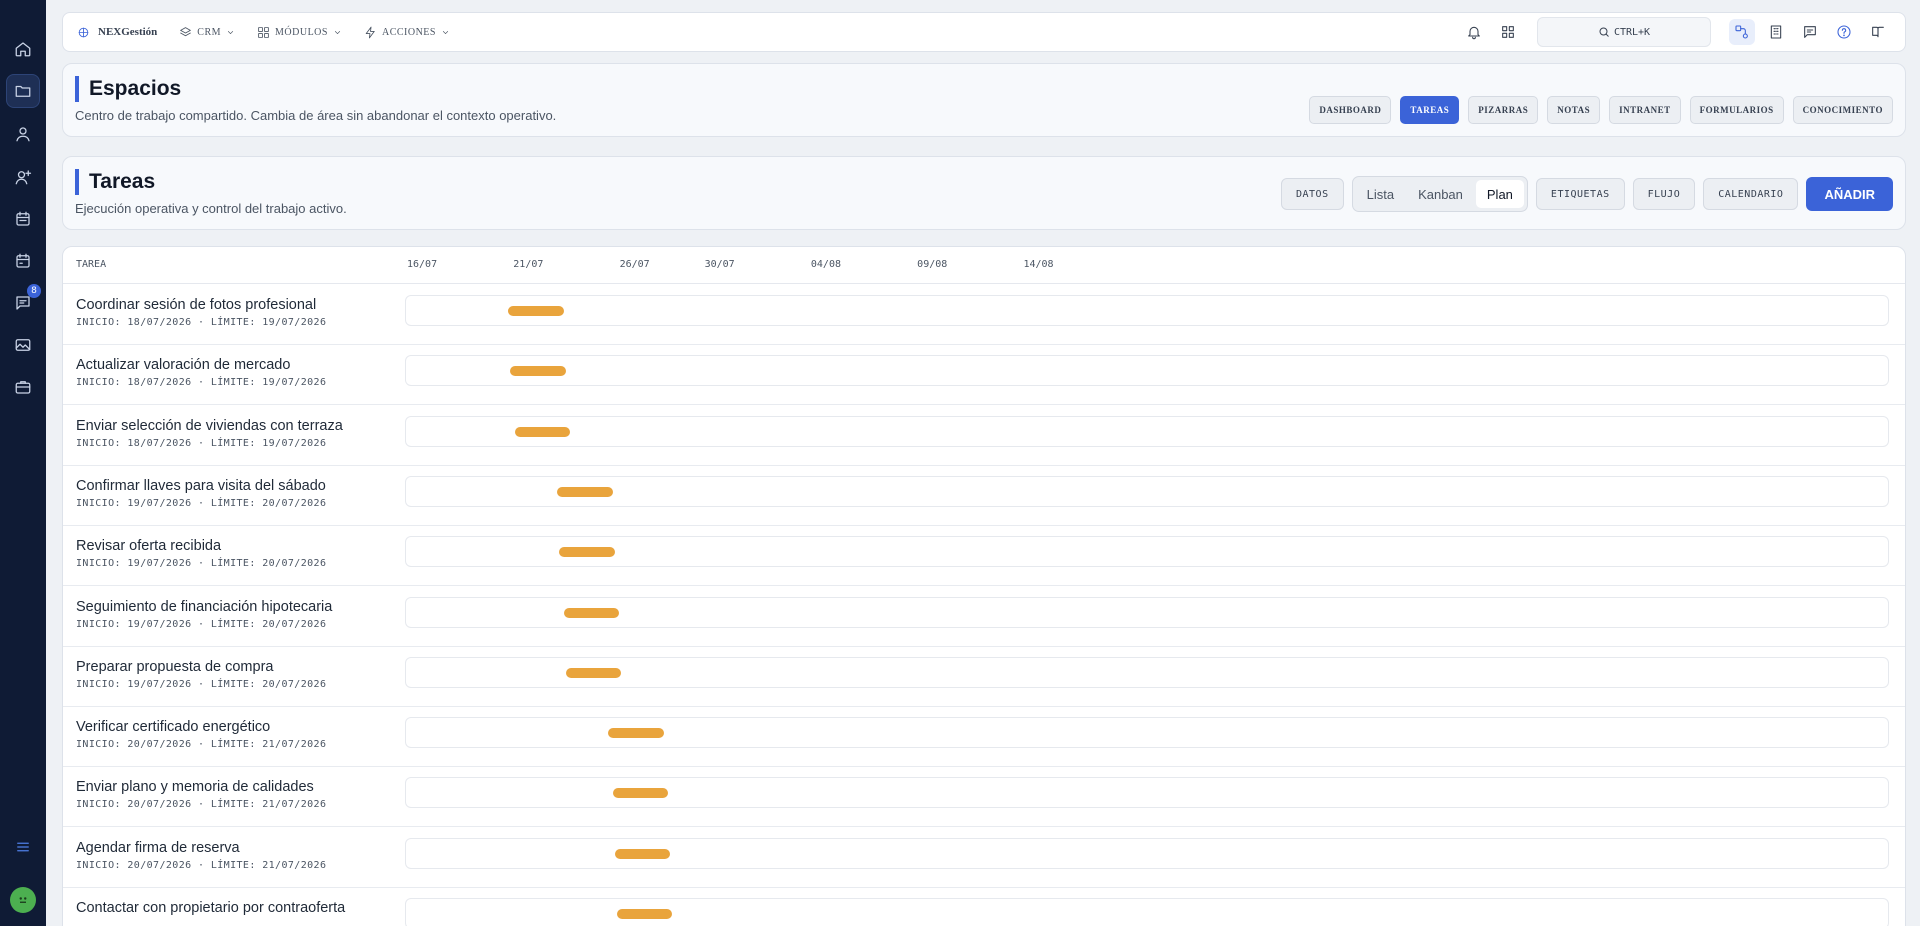 Image resolution: width=1920 pixels, height=926 pixels. I want to click on tab-conocimiento: CONOCIMIENTO, so click(1842, 110).